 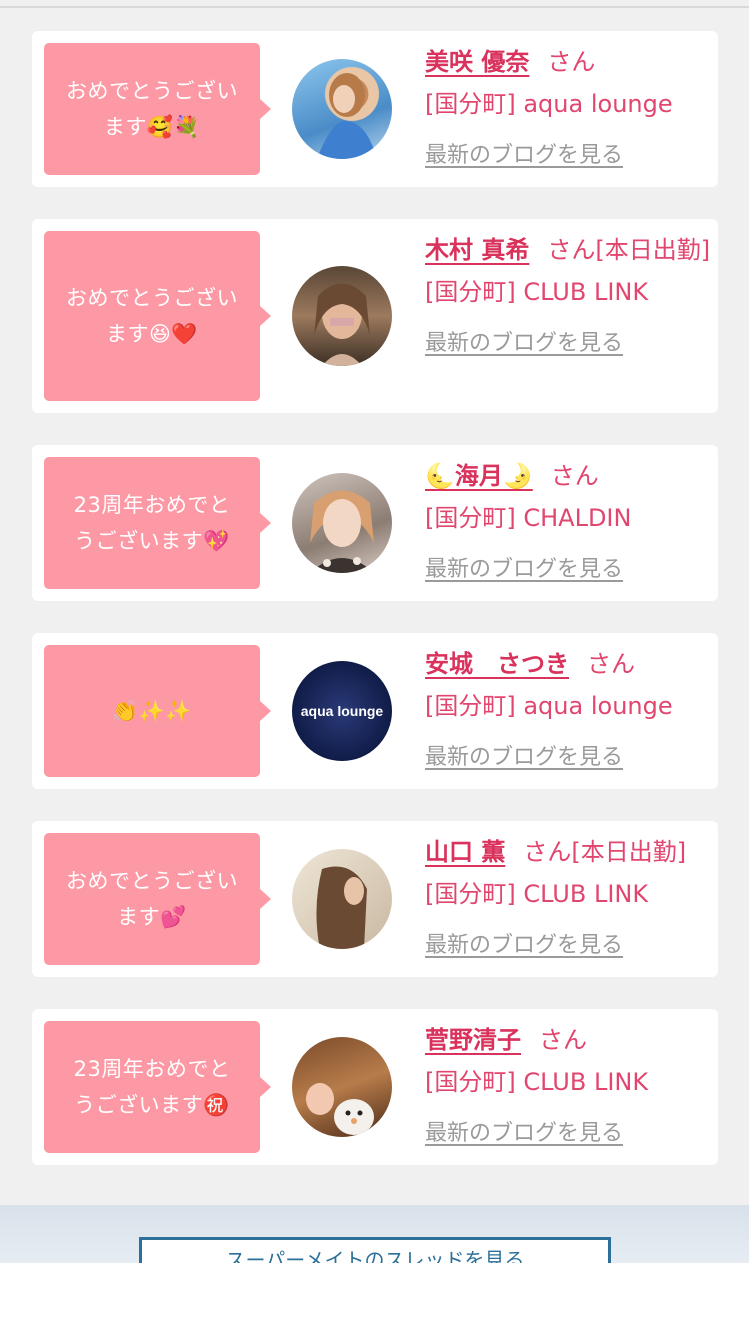 I want to click on girl-name-link: 安城 さつき, so click(x=497, y=664).